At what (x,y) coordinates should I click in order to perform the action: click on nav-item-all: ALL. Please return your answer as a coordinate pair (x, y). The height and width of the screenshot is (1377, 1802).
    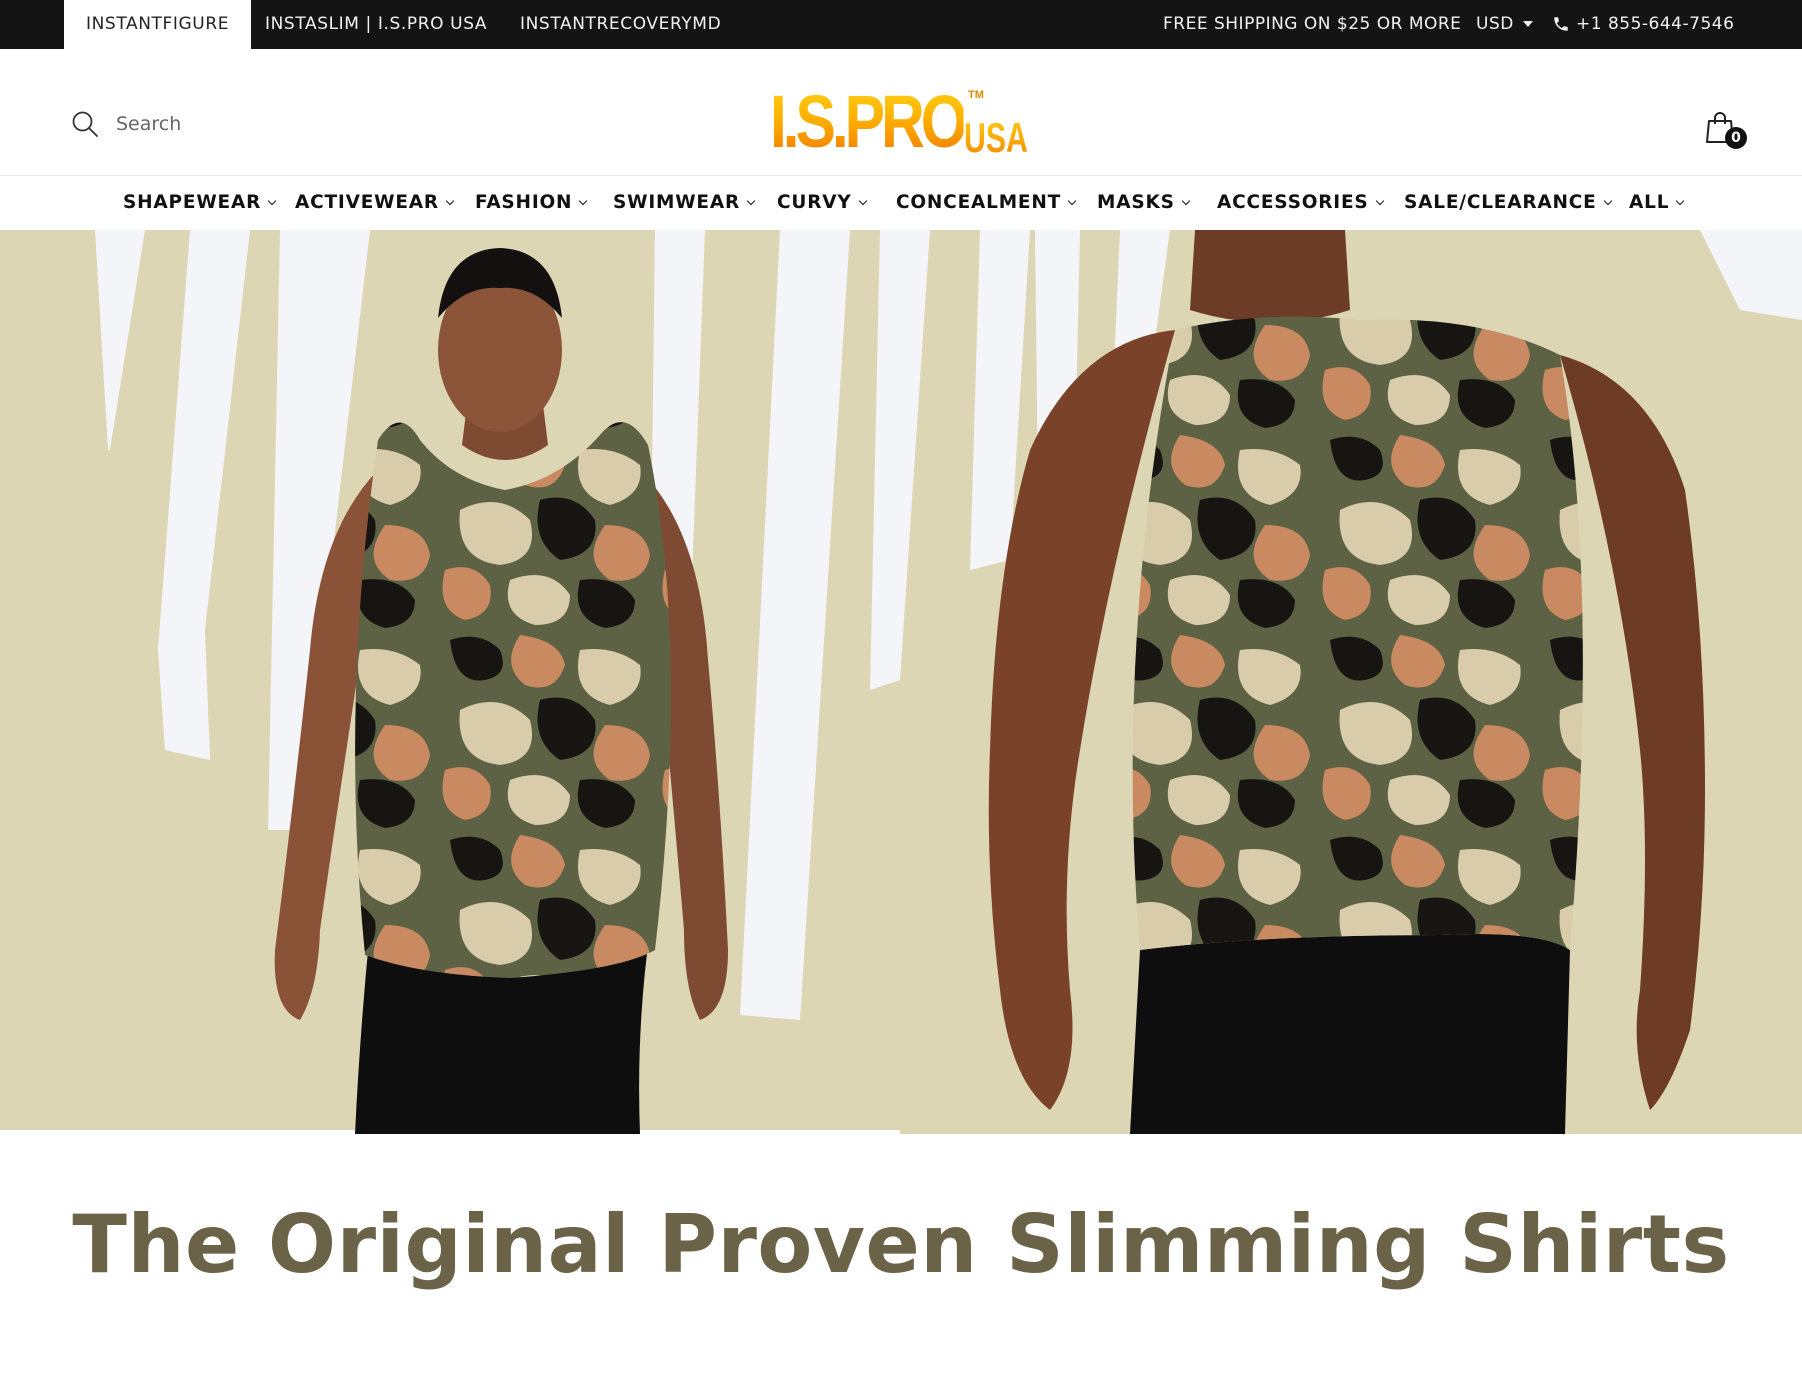
    Looking at the image, I should click on (1657, 203).